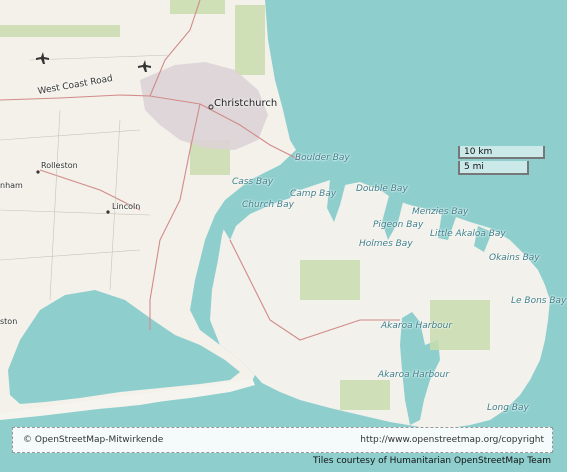  What do you see at coordinates (440, 212) in the screenshot?
I see `label-menzies-bay: Menzies Bay` at bounding box center [440, 212].